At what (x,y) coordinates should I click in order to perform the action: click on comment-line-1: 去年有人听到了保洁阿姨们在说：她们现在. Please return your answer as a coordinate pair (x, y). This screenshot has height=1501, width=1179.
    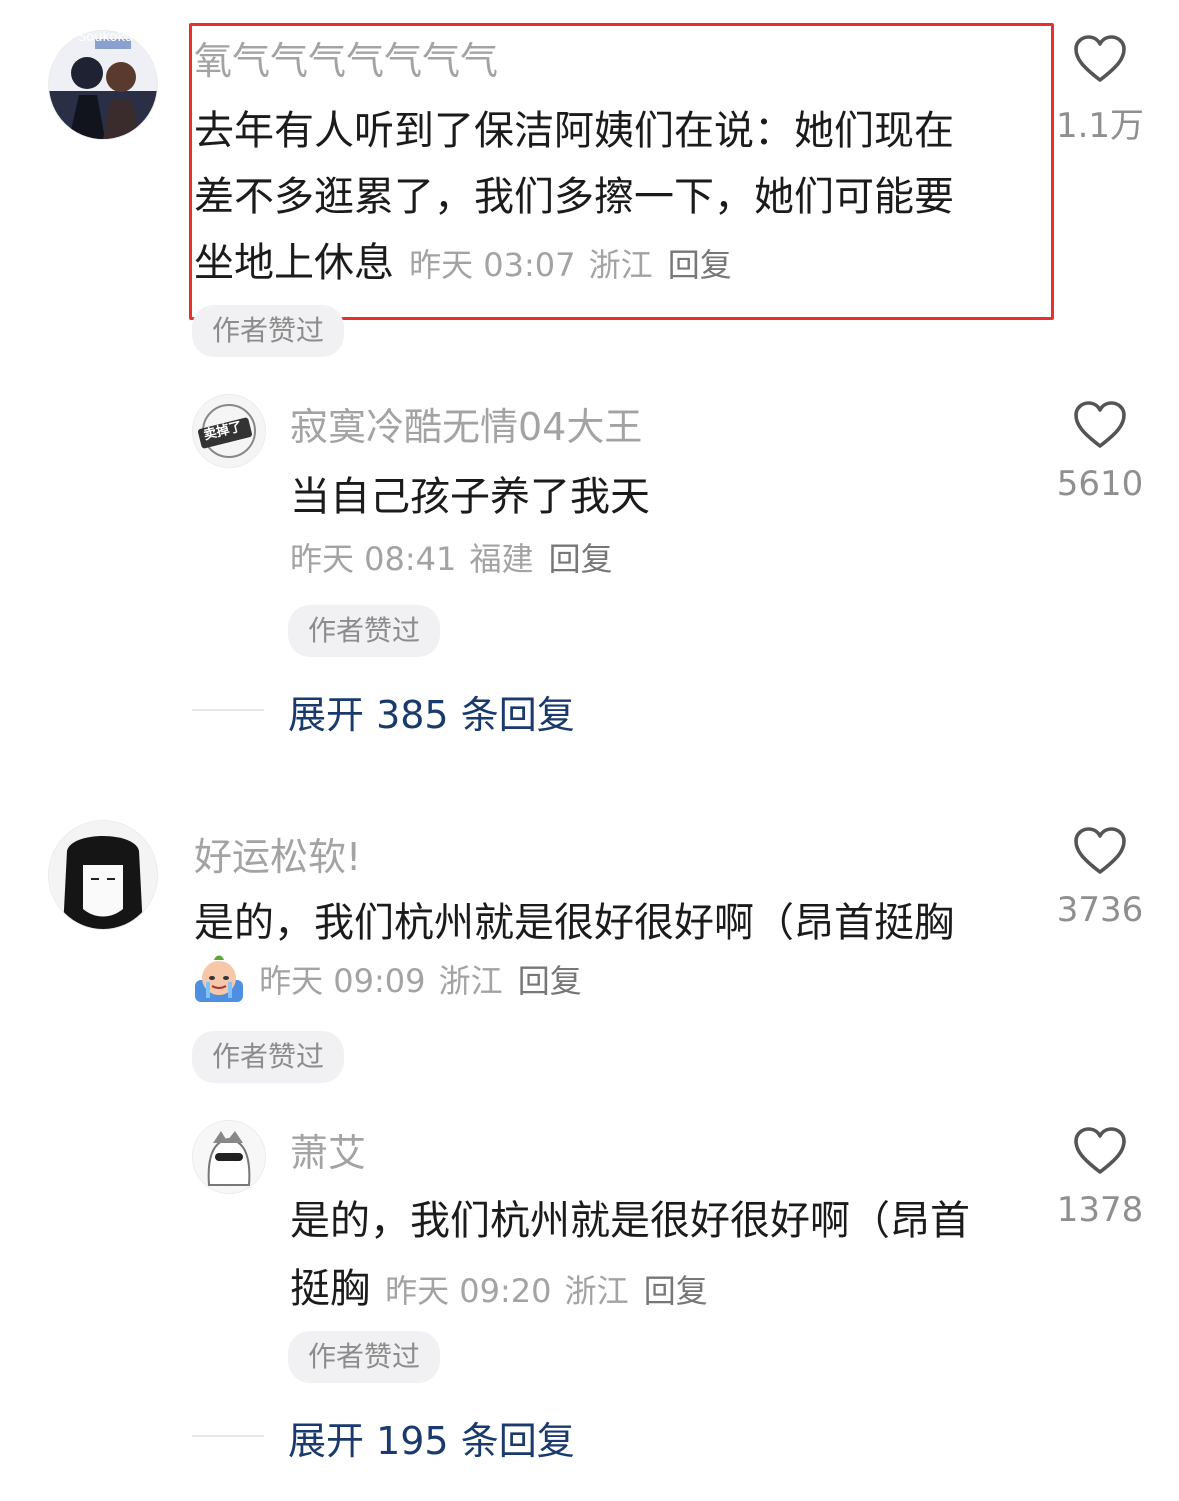
    Looking at the image, I should click on (574, 131).